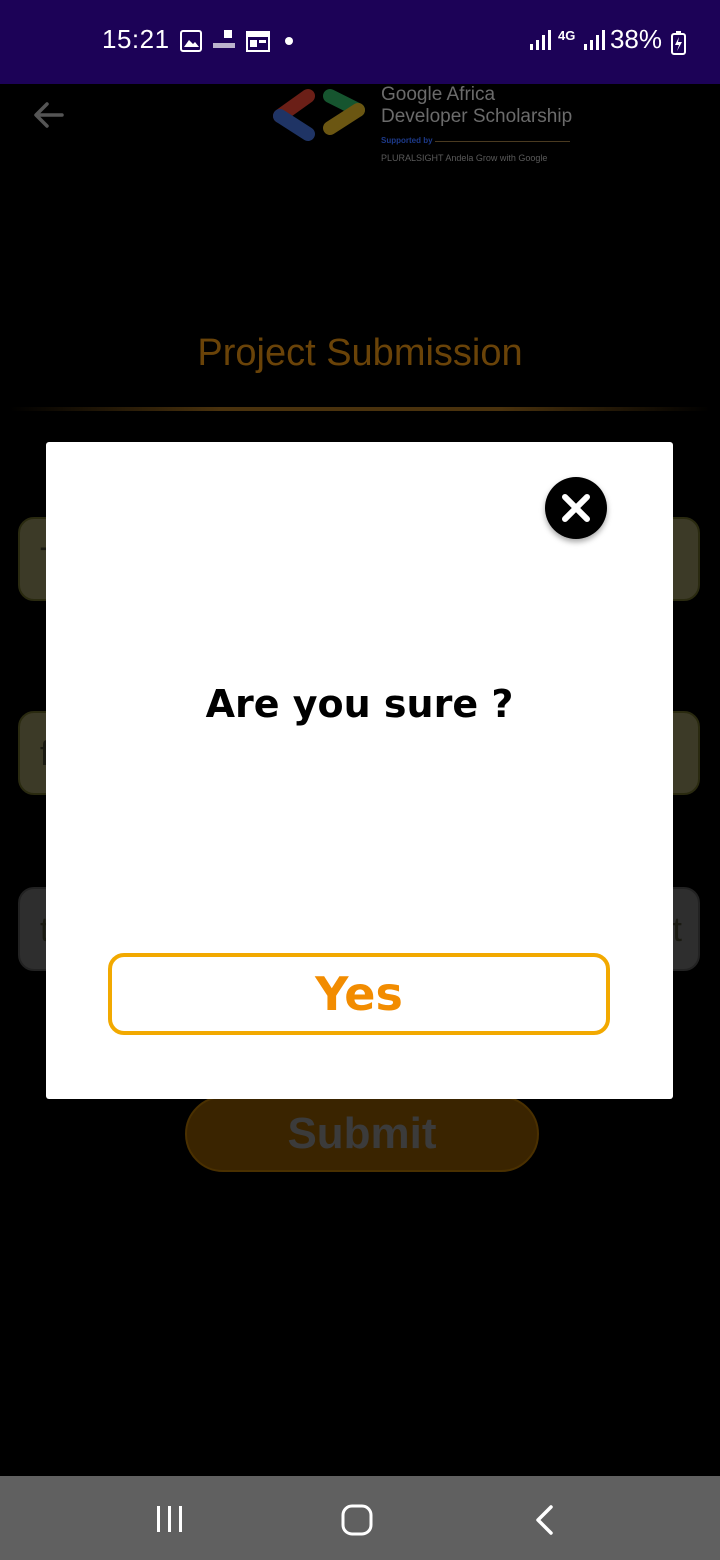 The width and height of the screenshot is (720, 1560). I want to click on close-icon, so click(576, 508).